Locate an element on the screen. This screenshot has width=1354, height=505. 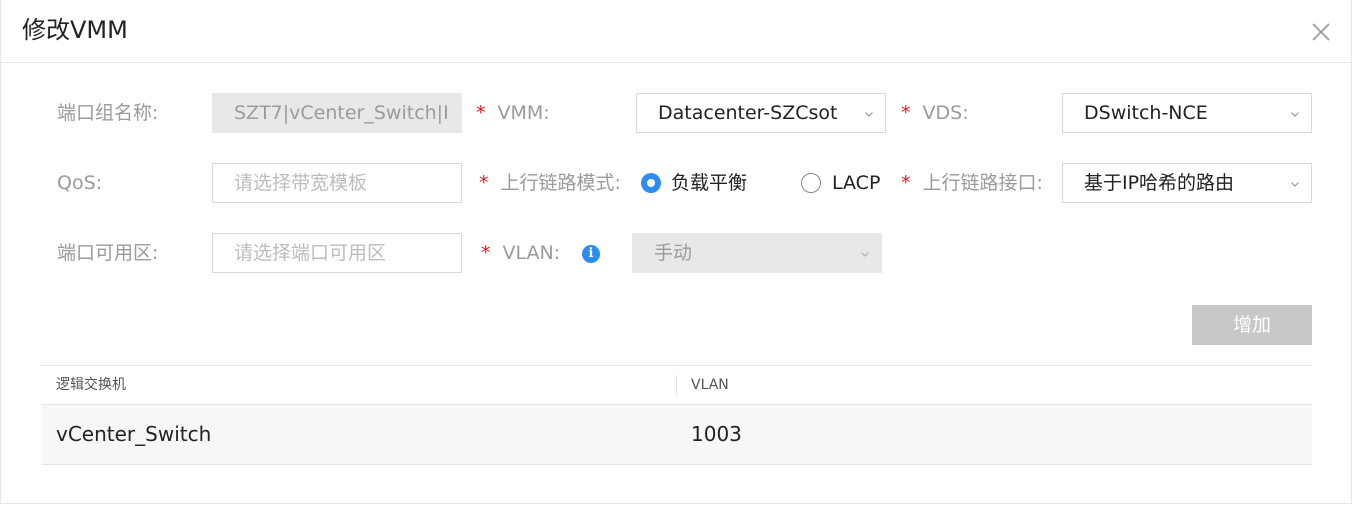
port-zone-placeholder: 请选择端口可用区 is located at coordinates (310, 253).